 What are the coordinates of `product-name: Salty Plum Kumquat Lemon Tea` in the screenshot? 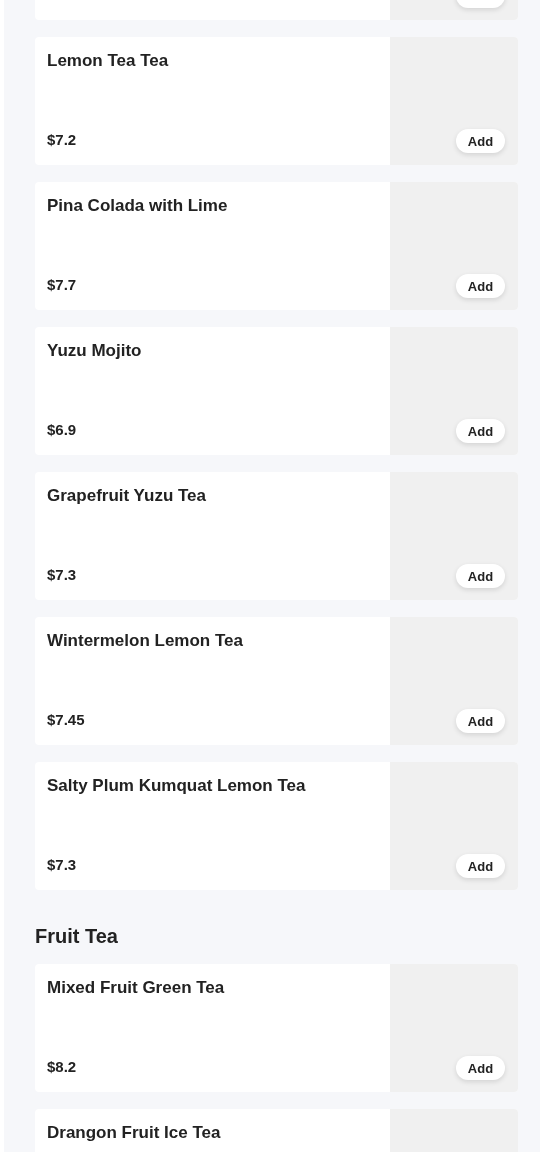 It's located at (177, 786).